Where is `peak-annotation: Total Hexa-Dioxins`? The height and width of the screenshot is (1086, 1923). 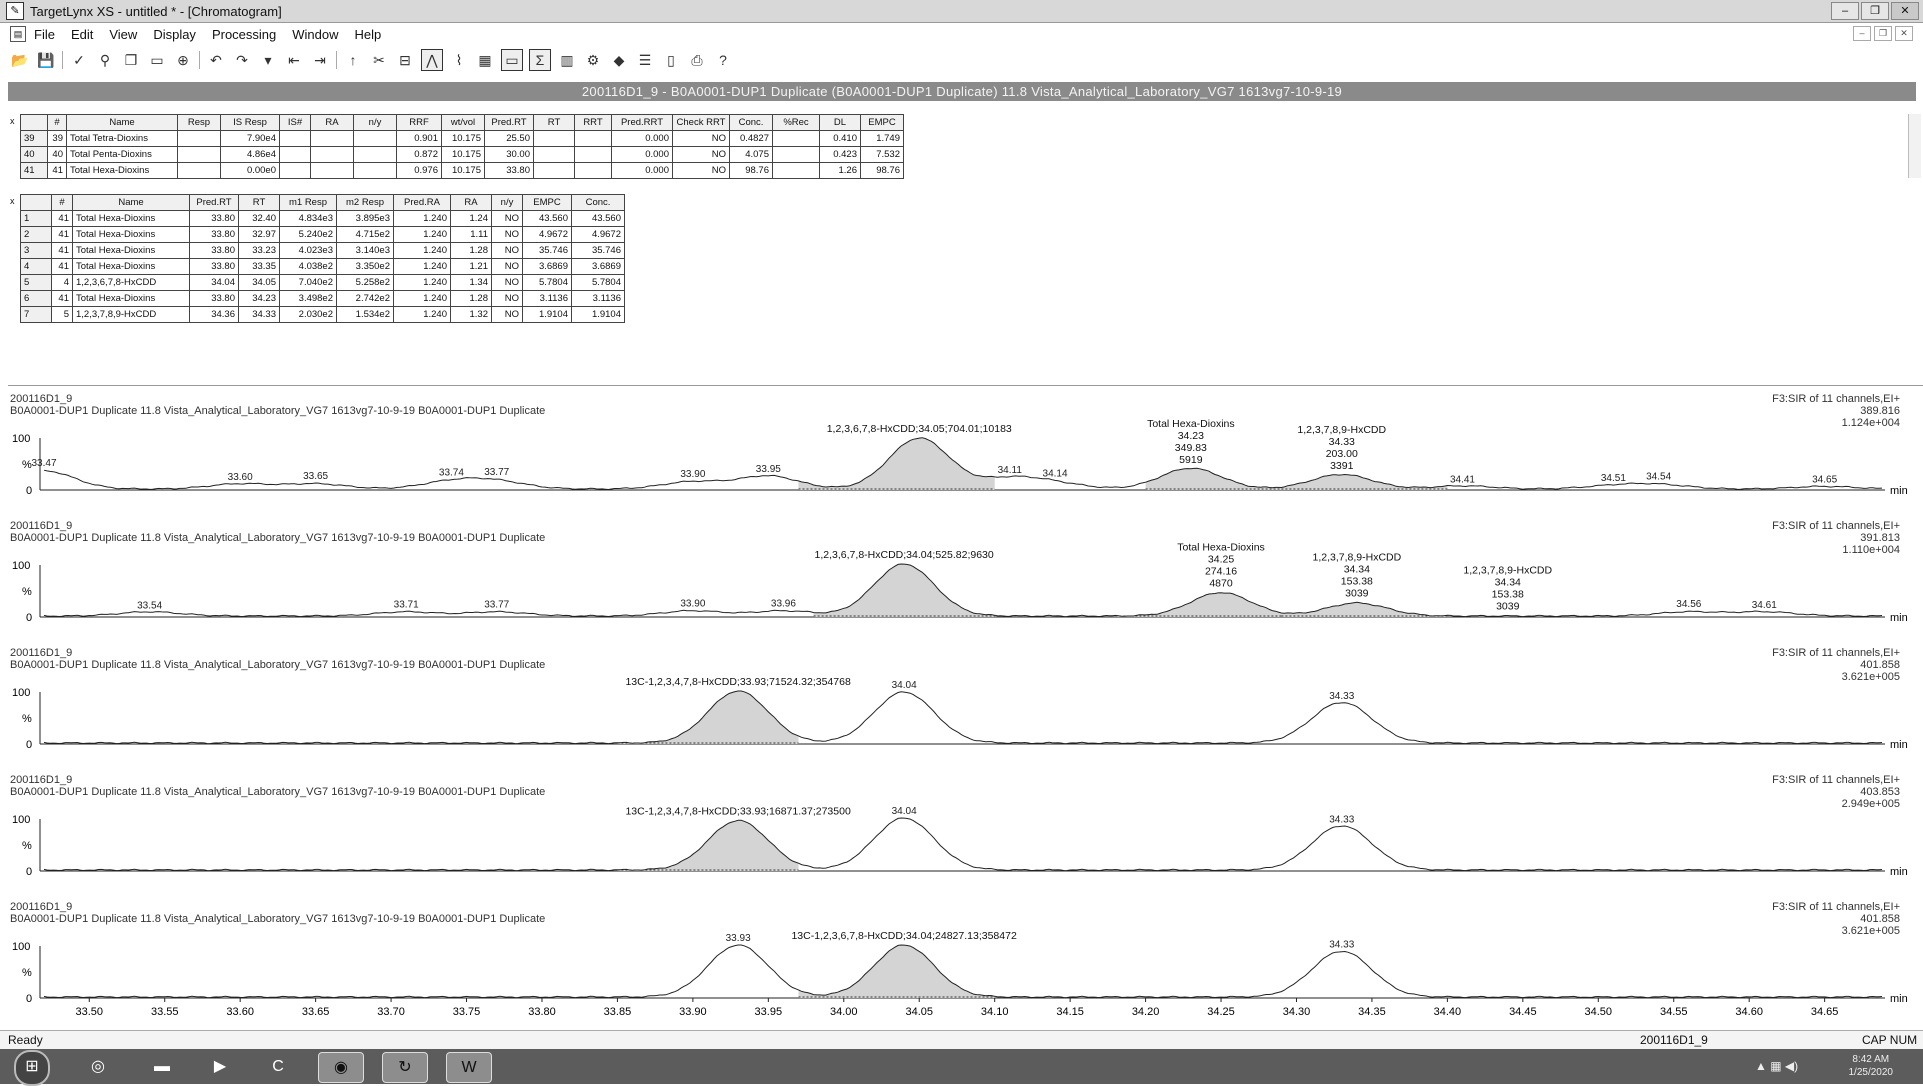
peak-annotation: Total Hexa-Dioxins is located at coordinates (1191, 424).